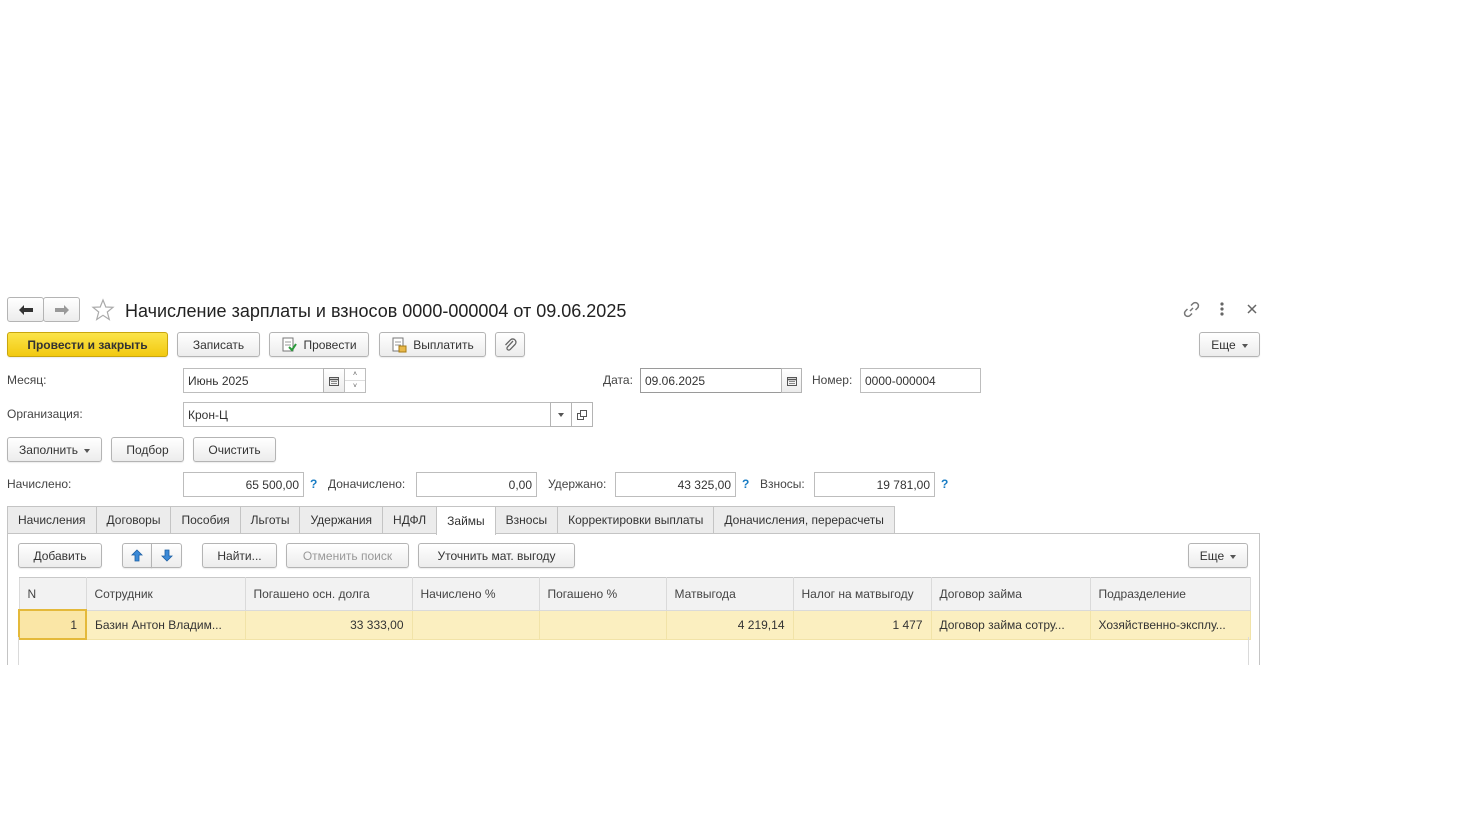 Image resolution: width=1480 pixels, height=820 pixels. Describe the element at coordinates (1212, 555) in the screenshot. I see `table-more-label: Еще` at that location.